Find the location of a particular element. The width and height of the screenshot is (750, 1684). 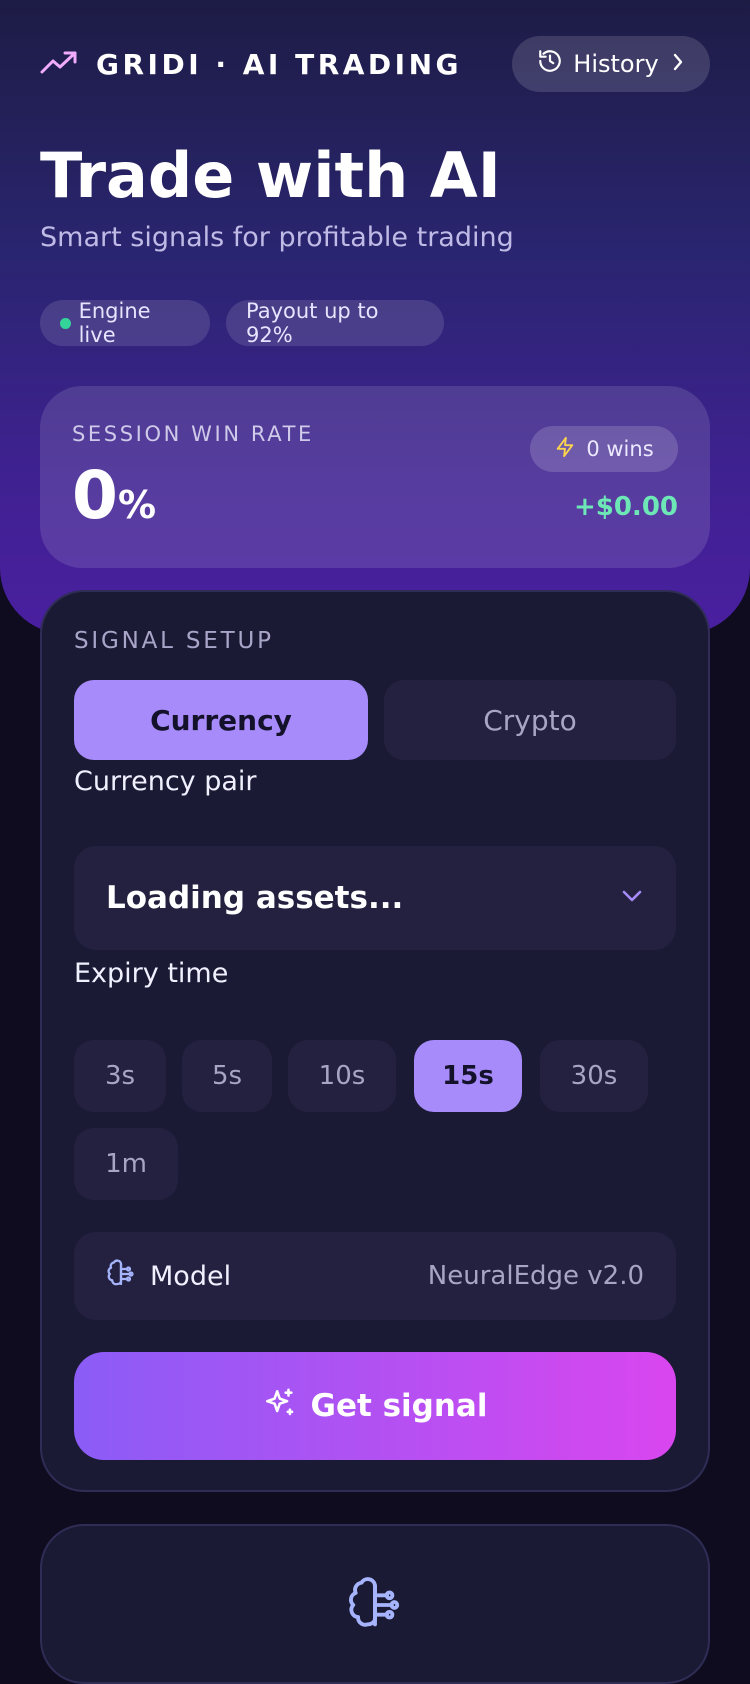

currency-pair-label: Currency pair is located at coordinates (165, 781).